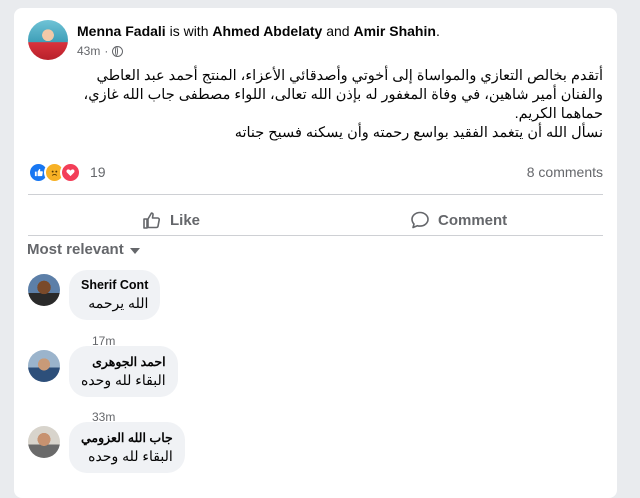  What do you see at coordinates (565, 172) in the screenshot?
I see `comments-count: 8 comments` at bounding box center [565, 172].